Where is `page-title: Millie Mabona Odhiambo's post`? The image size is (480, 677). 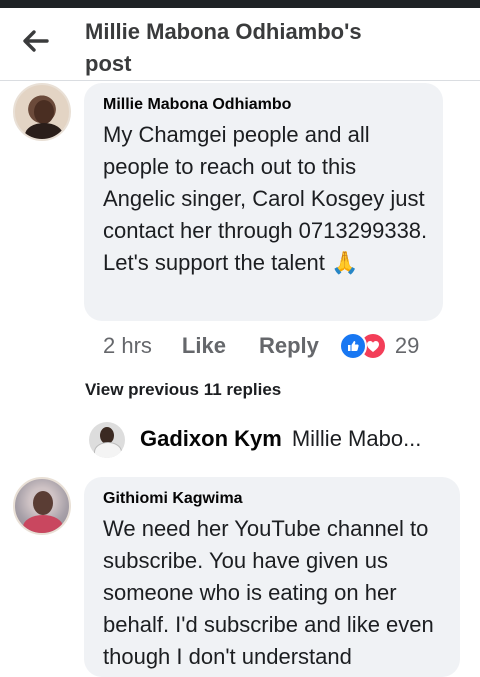 page-title: Millie Mabona Odhiambo's post is located at coordinates (223, 47).